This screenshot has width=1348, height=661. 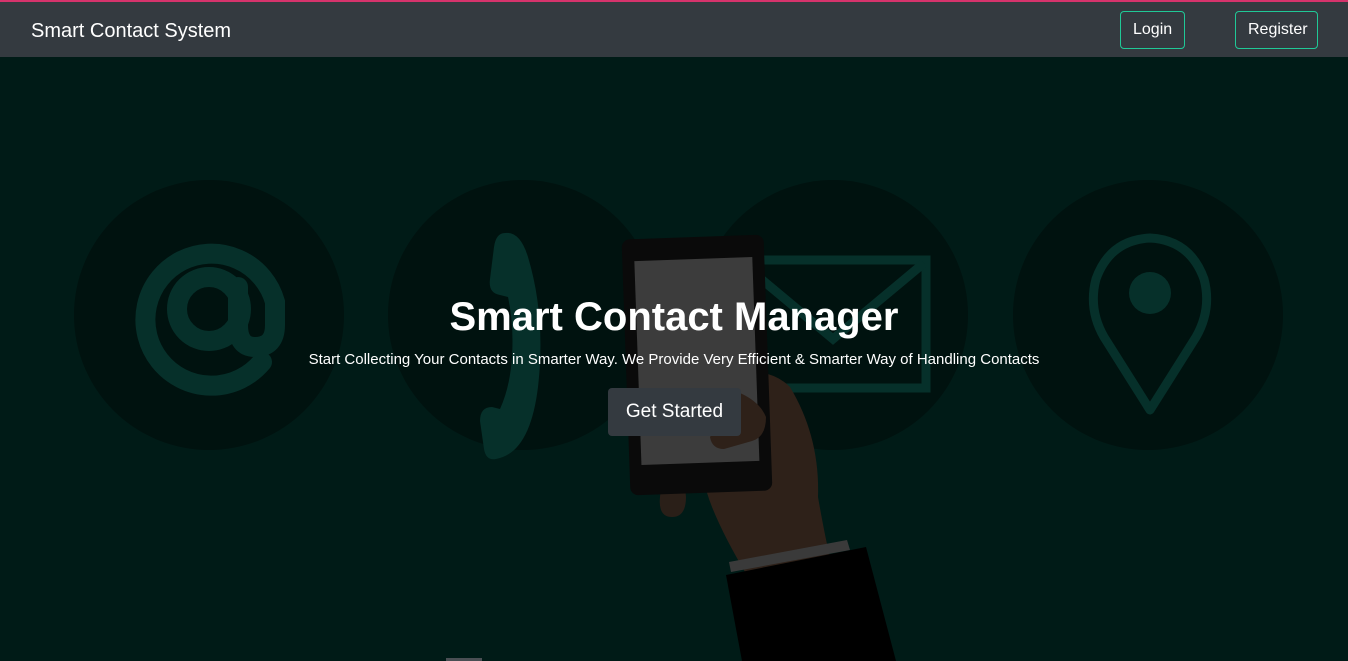 I want to click on register-button: Register, so click(x=1276, y=30).